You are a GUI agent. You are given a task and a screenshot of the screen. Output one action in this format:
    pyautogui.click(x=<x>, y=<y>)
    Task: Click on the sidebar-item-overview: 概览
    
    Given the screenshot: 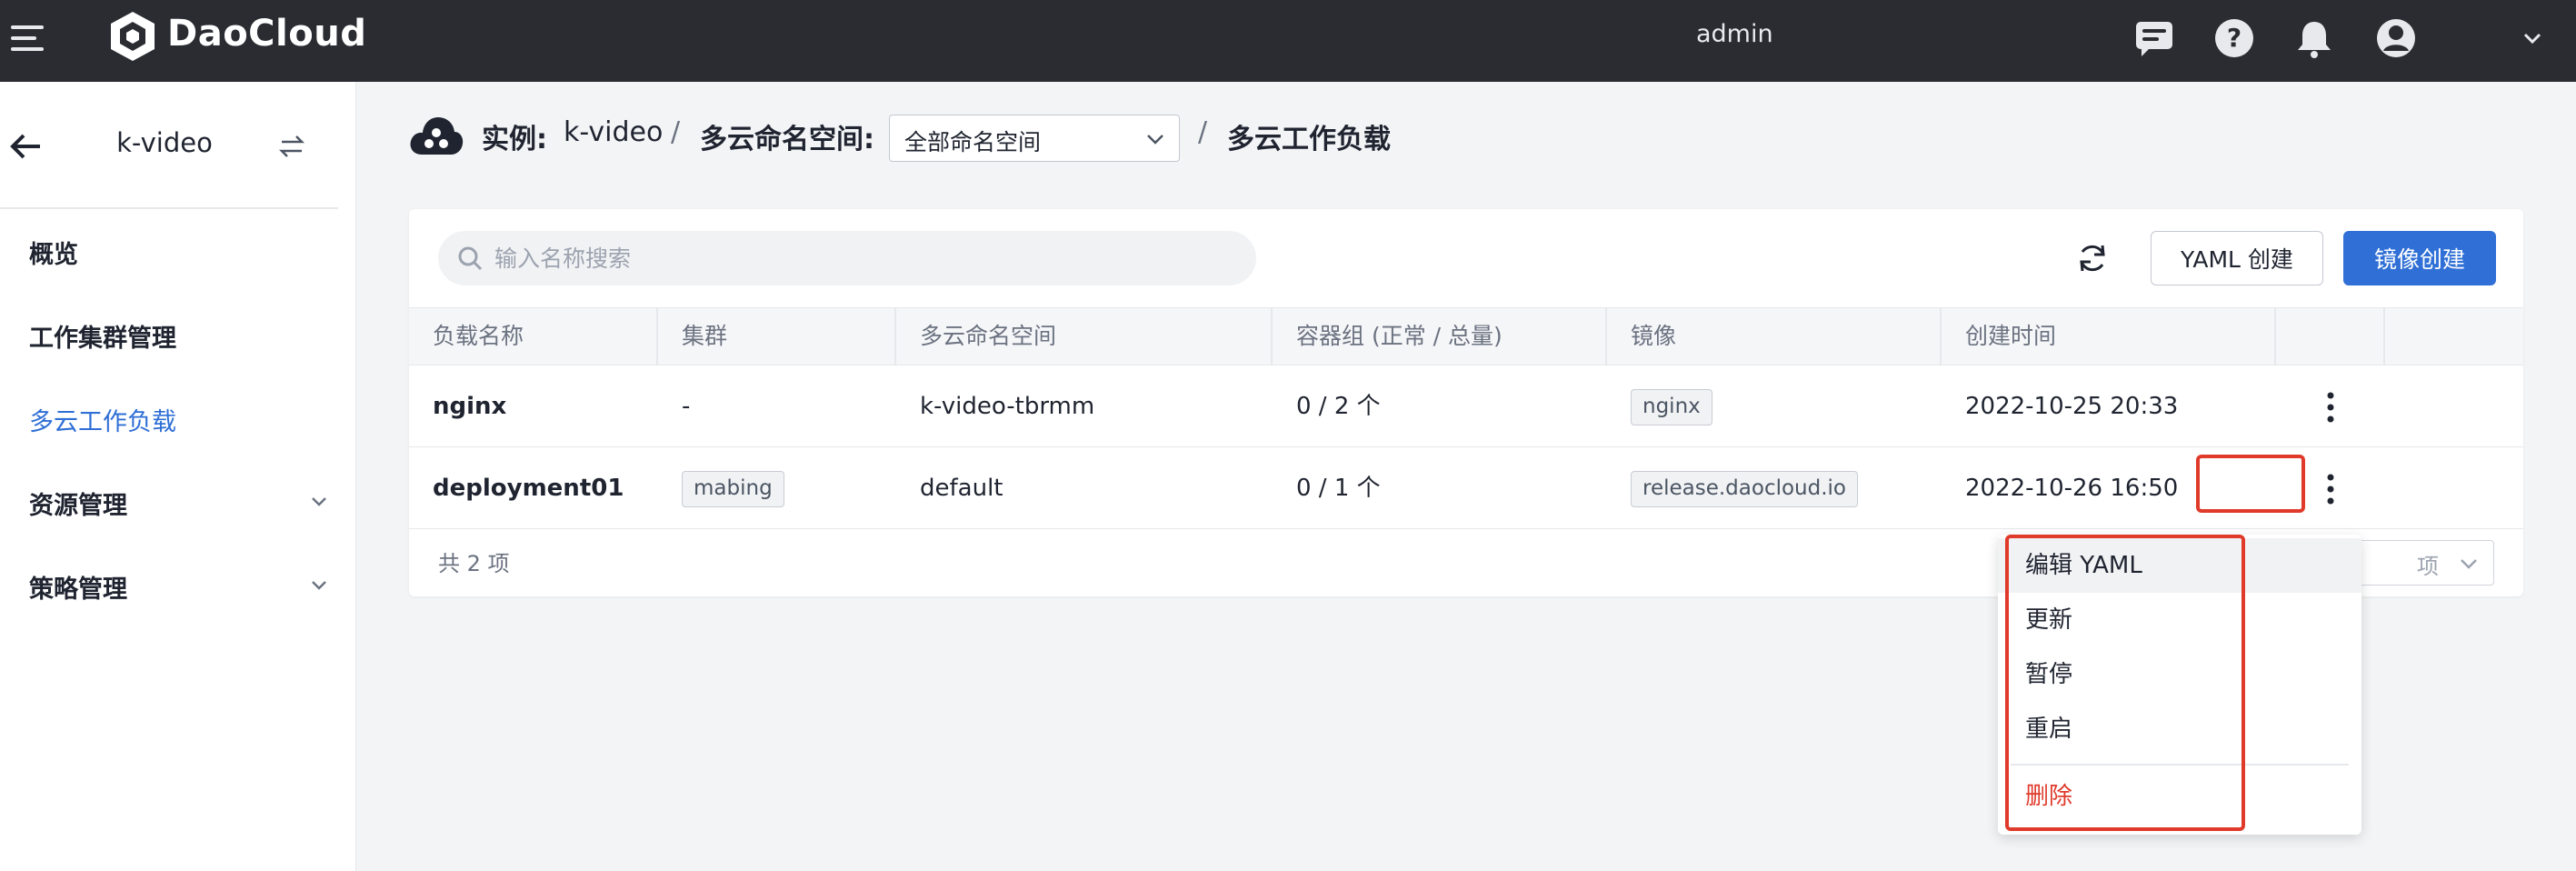 What is the action you would take?
    pyautogui.click(x=53, y=252)
    